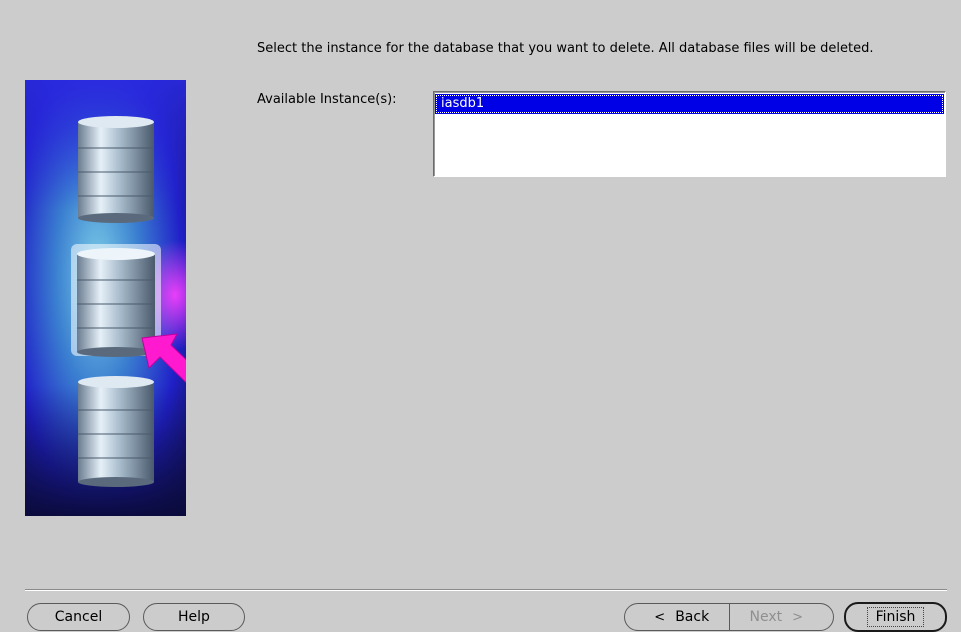 The width and height of the screenshot is (961, 632). I want to click on finish-button: Finish, so click(895, 617).